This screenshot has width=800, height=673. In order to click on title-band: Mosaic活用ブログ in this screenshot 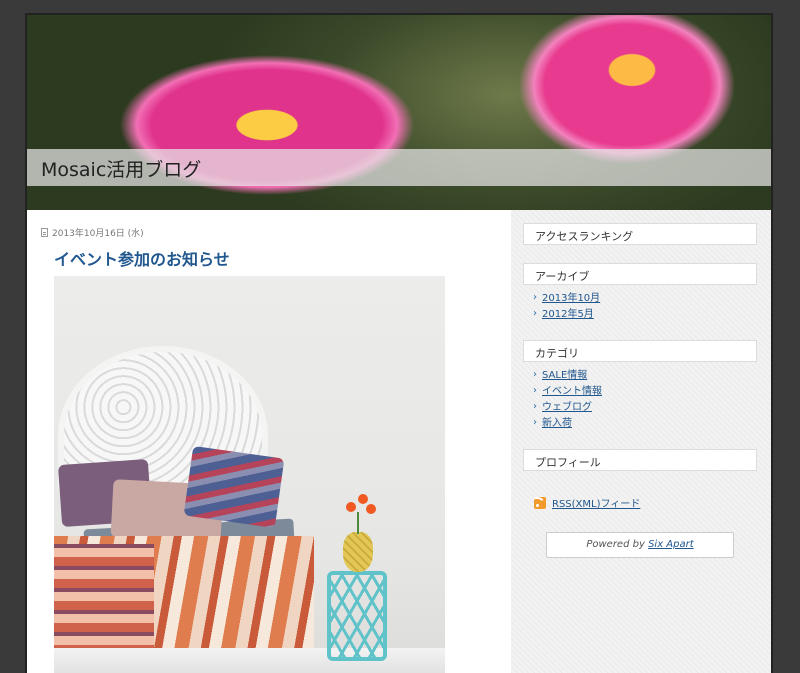, I will do `click(399, 167)`.